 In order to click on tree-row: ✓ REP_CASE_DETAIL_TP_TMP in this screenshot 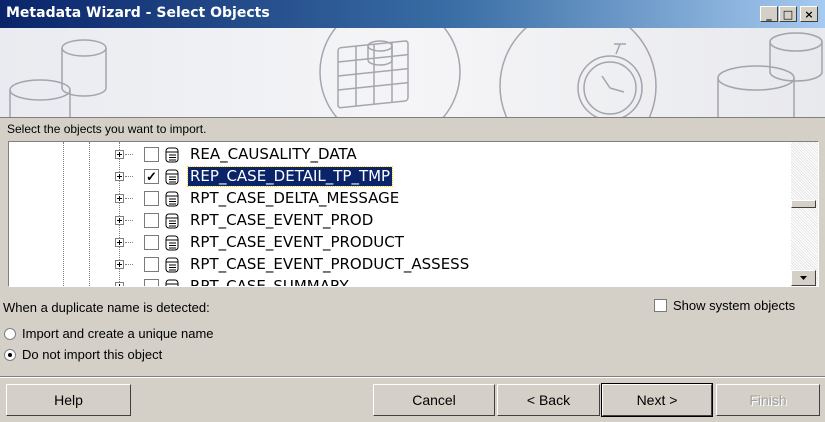, I will do `click(445, 177)`.